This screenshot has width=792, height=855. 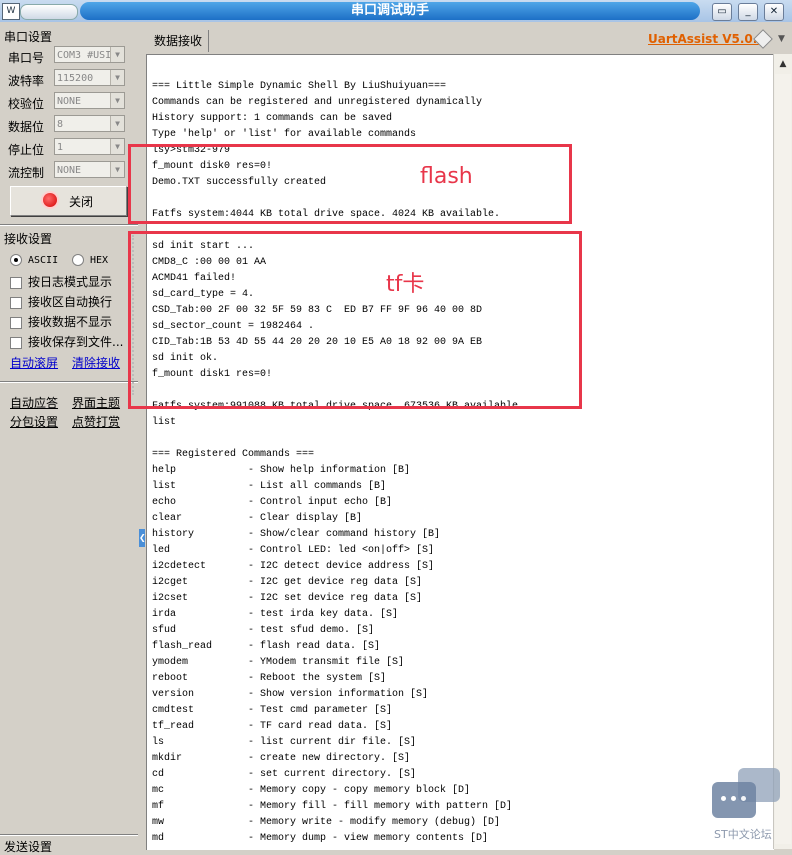 I want to click on recv-line: echo - Control input echo [B], so click(x=272, y=502).